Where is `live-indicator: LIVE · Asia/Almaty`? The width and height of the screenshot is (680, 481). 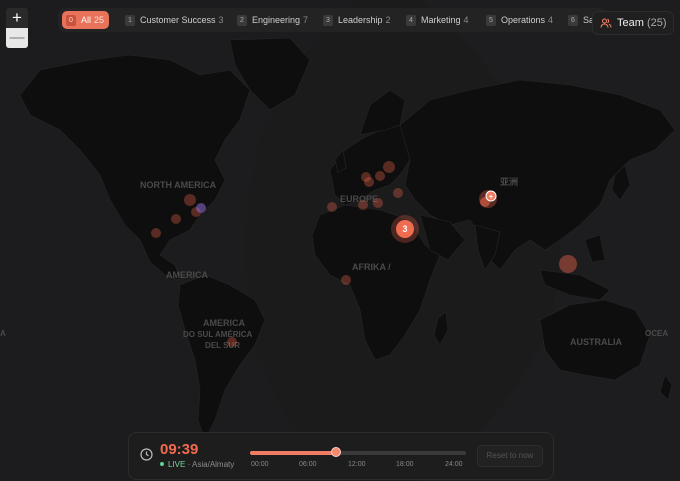
live-indicator: LIVE · Asia/Almaty is located at coordinates (197, 464).